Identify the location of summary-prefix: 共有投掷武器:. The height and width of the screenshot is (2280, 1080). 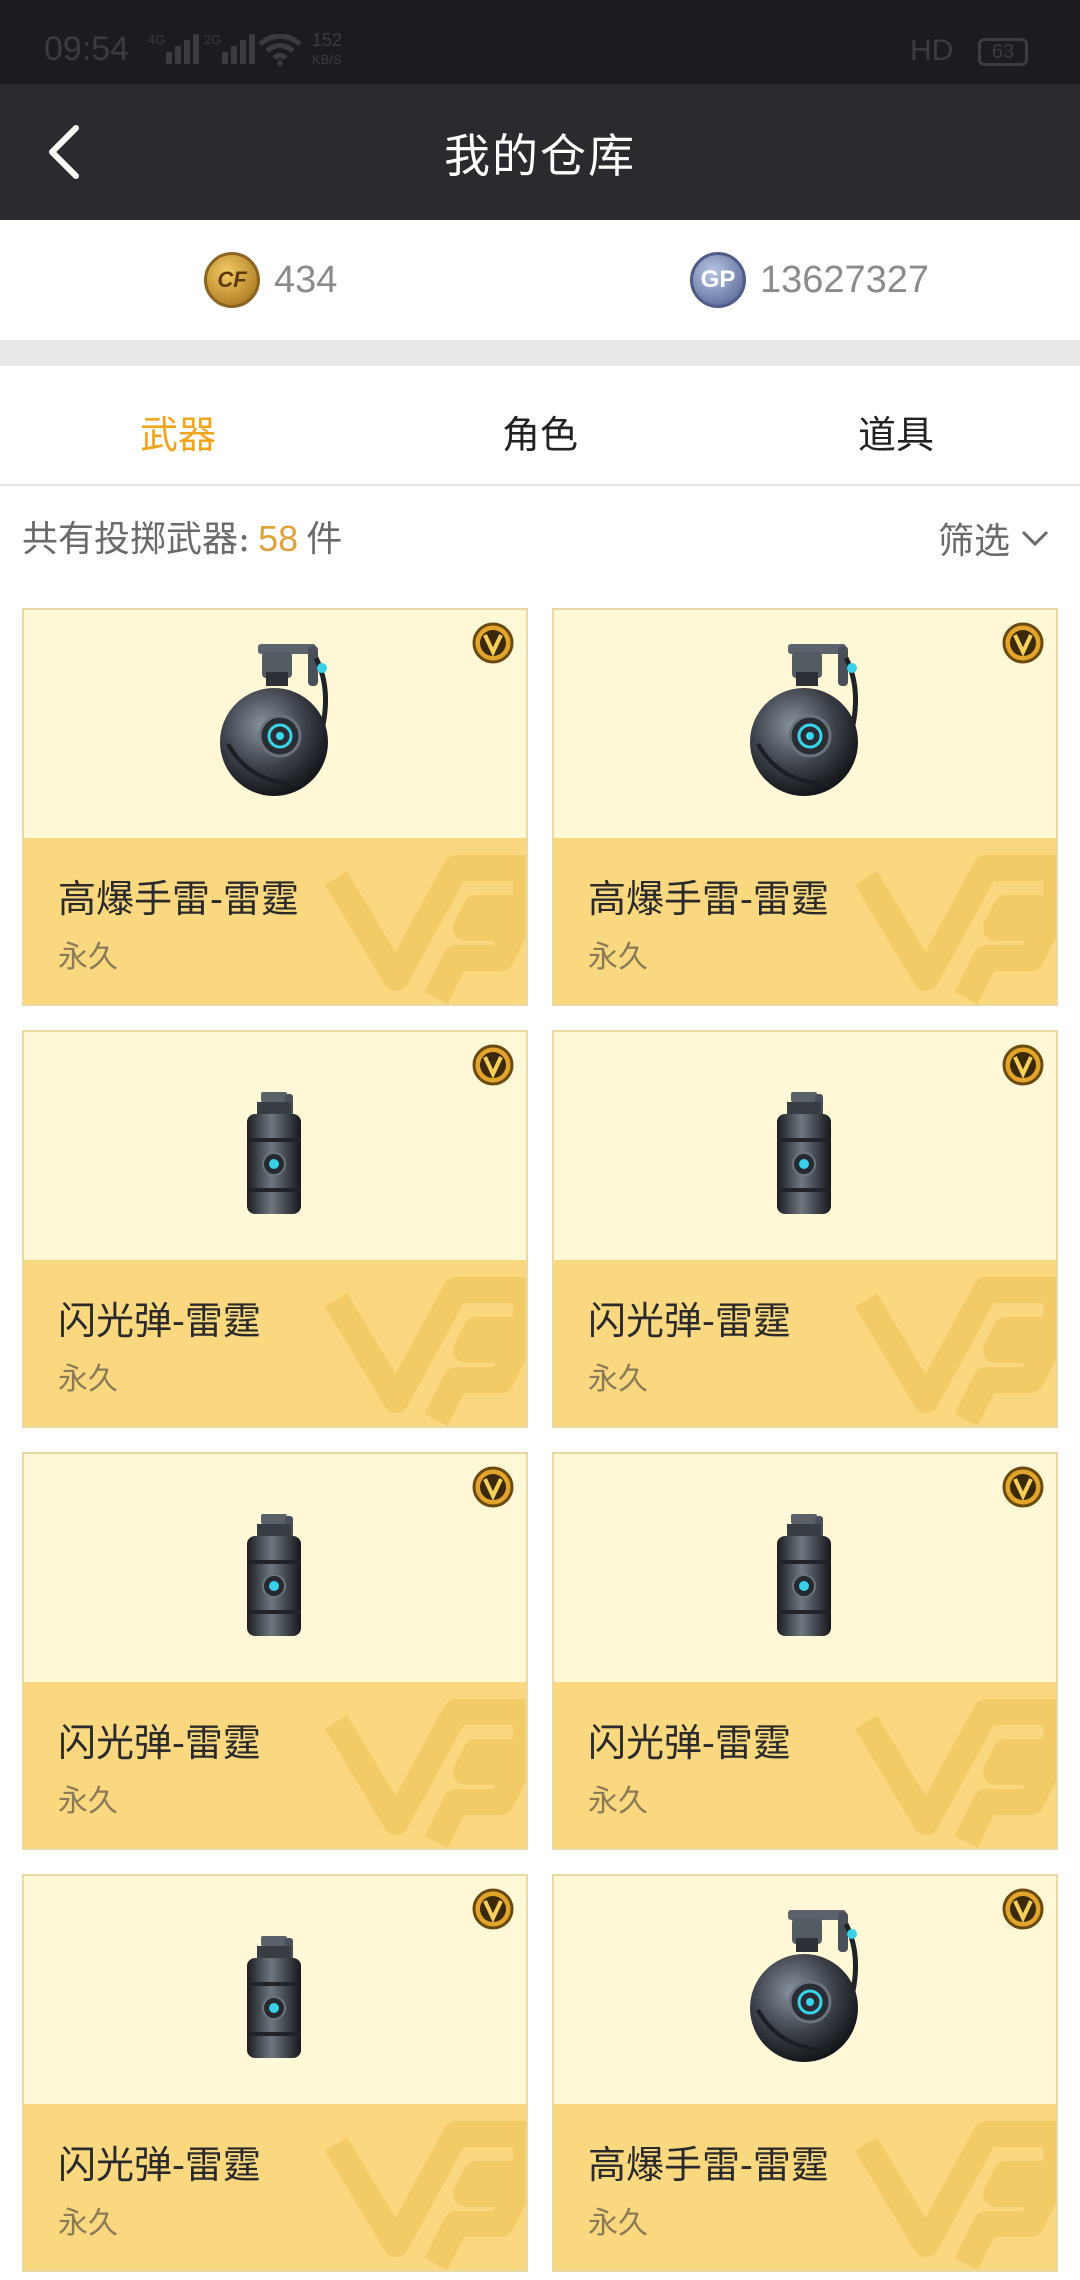
(136, 539).